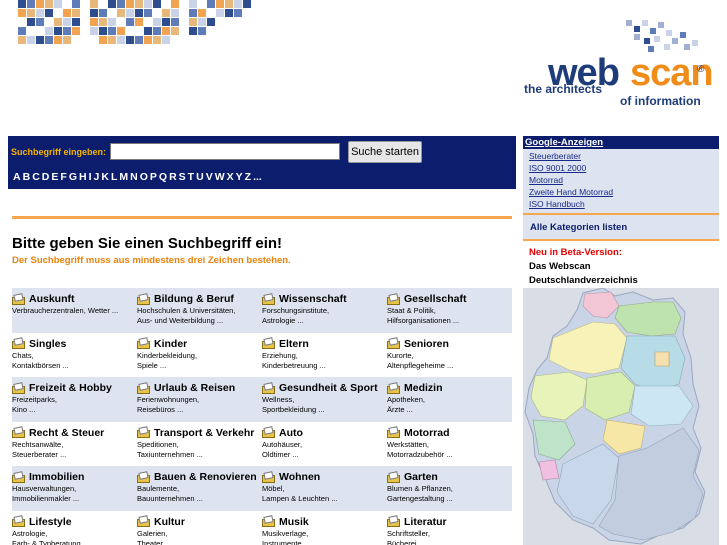 The width and height of the screenshot is (727, 545). I want to click on category-header: Musik, so click(324, 522).